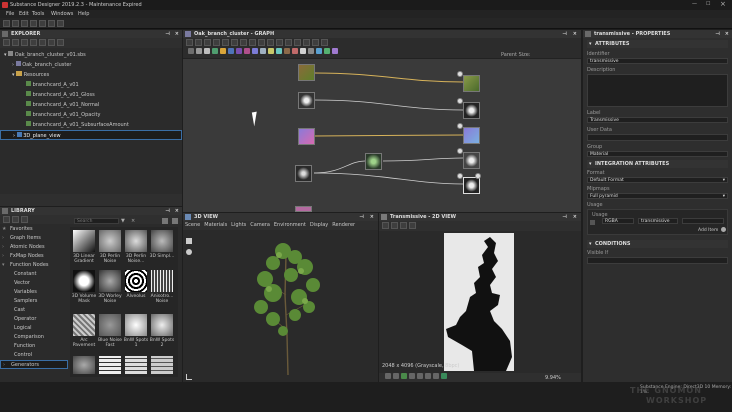 The image size is (732, 412). Describe the element at coordinates (290, 225) in the screenshot. I see `view3d-menu-environment: Environment` at that location.